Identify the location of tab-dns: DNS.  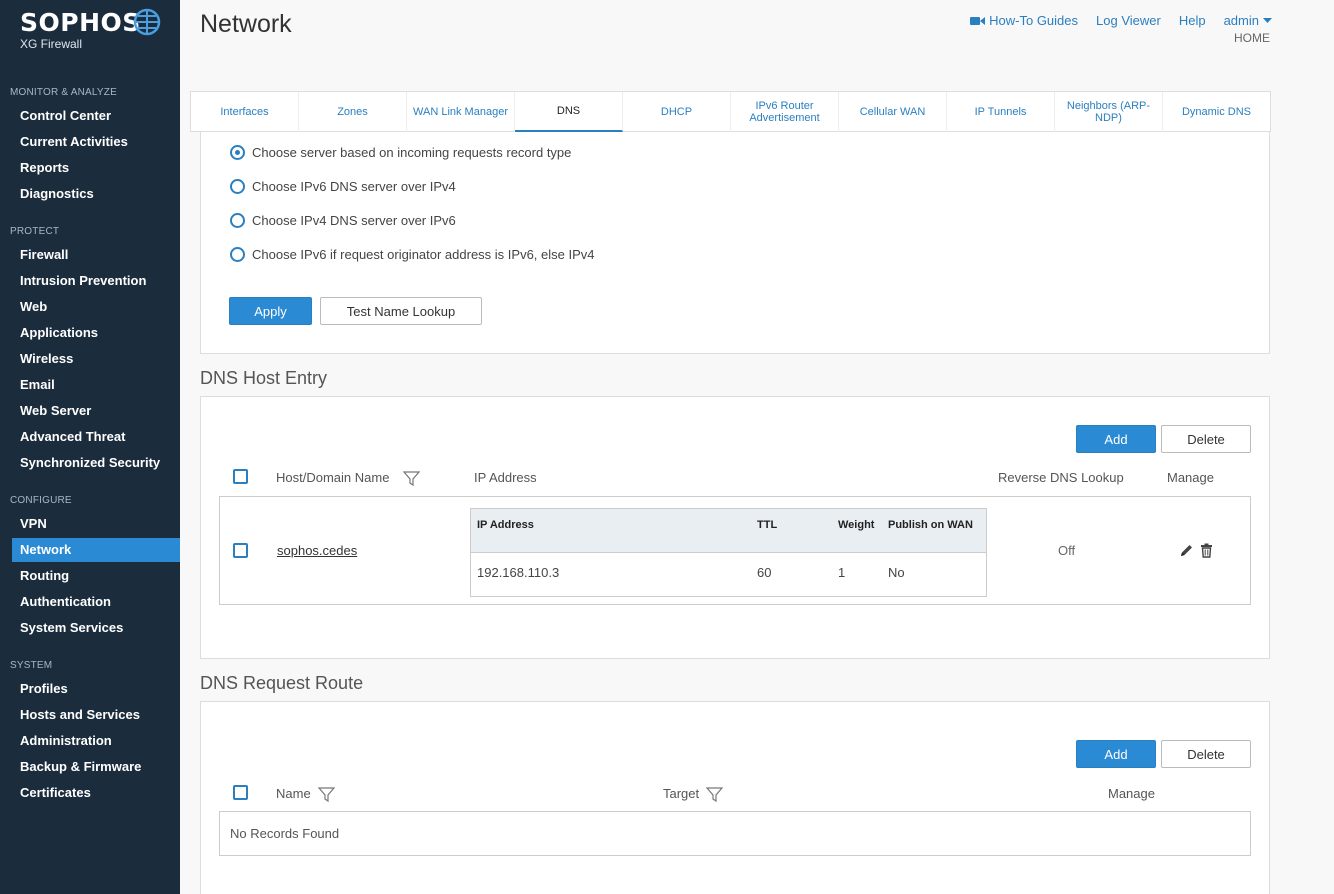
(569, 112).